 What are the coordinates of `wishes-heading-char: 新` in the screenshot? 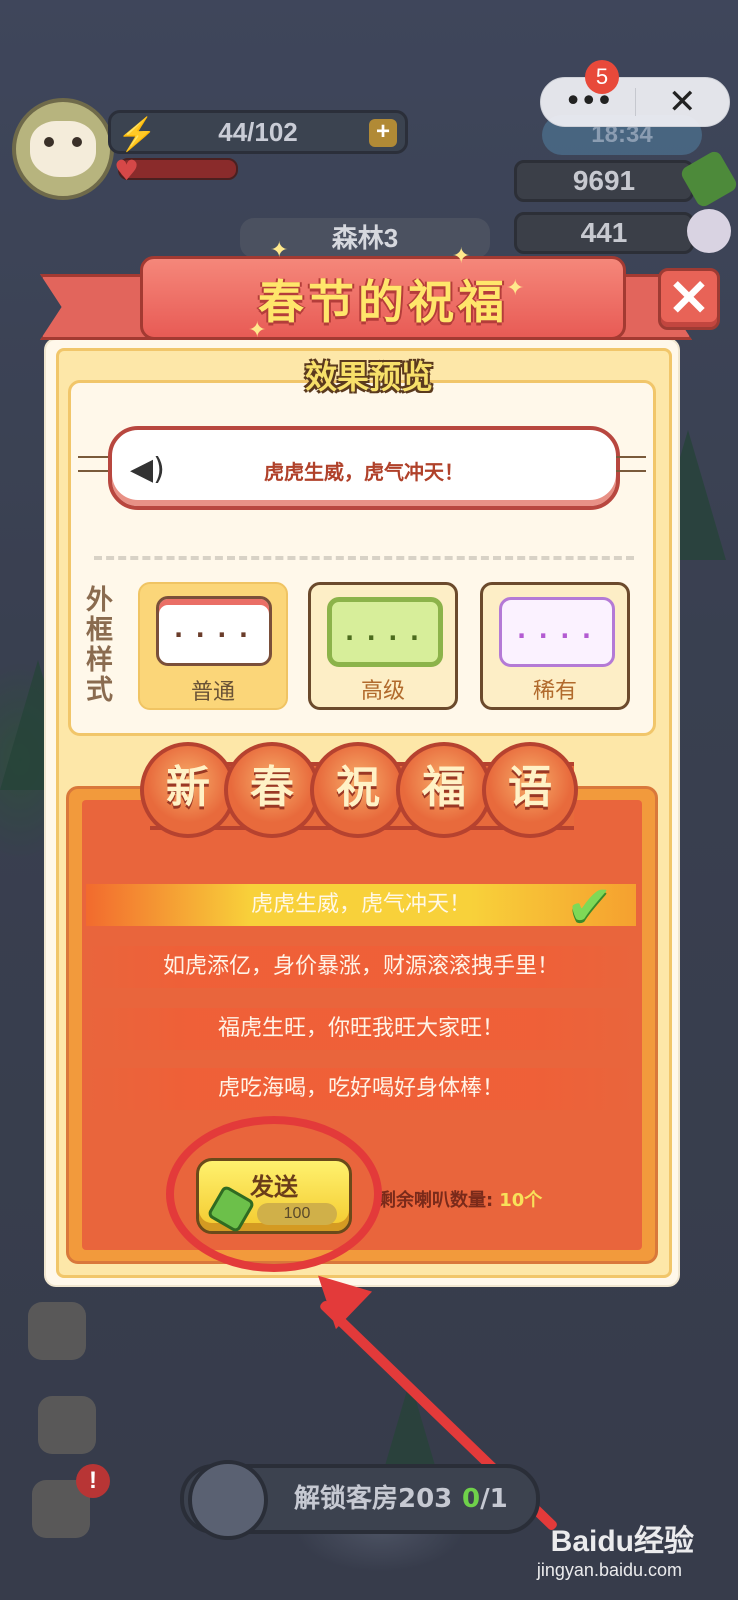 It's located at (188, 790).